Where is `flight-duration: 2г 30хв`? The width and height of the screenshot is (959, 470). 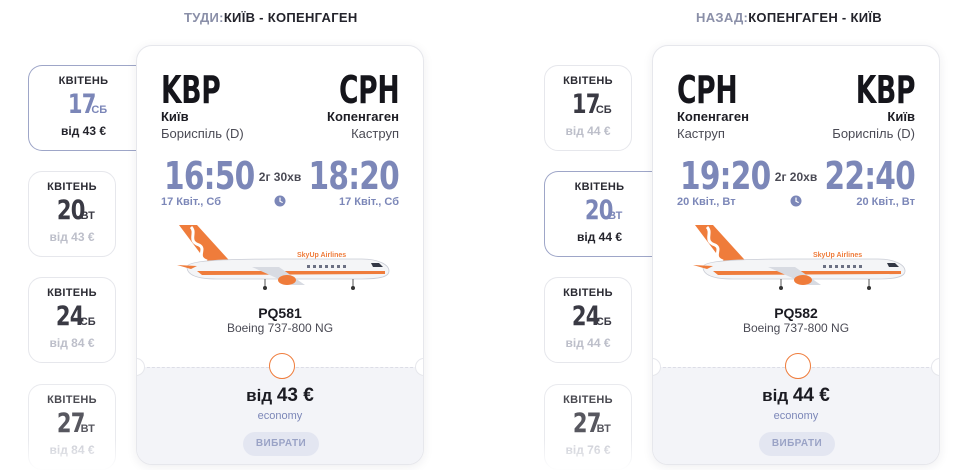 flight-duration: 2г 30хв is located at coordinates (280, 177).